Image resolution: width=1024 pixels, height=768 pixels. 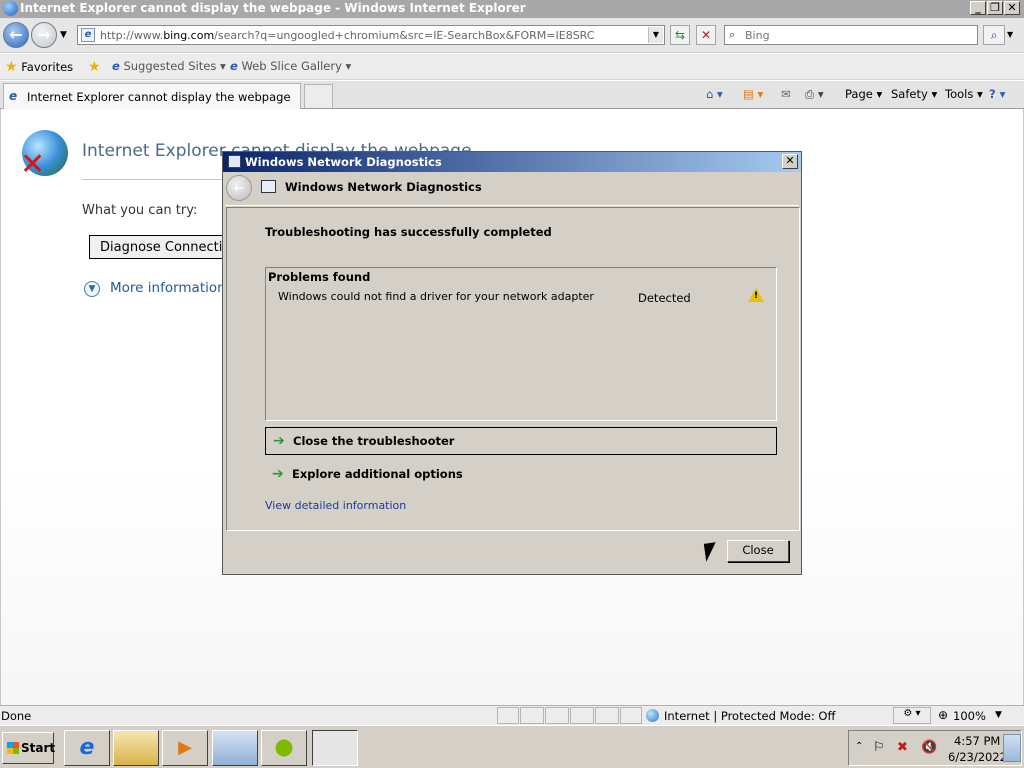 I want to click on security-zone-text: Internet | Protected Mode: Off, so click(x=749, y=716).